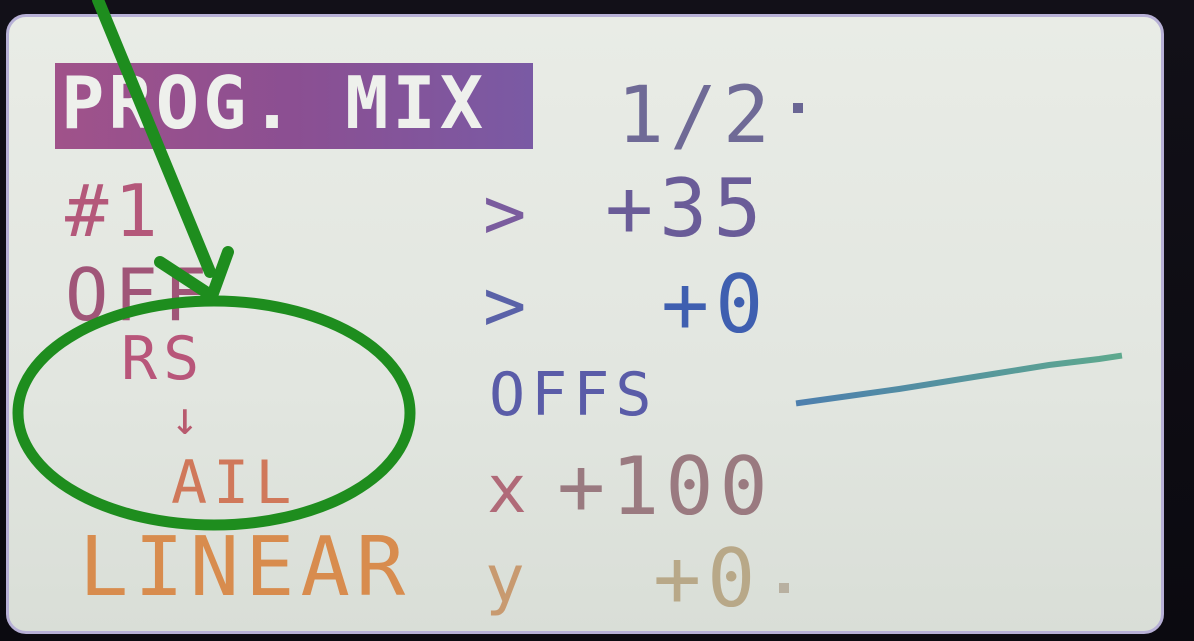  Describe the element at coordinates (665, 487) in the screenshot. I see `x-value: +100` at that location.